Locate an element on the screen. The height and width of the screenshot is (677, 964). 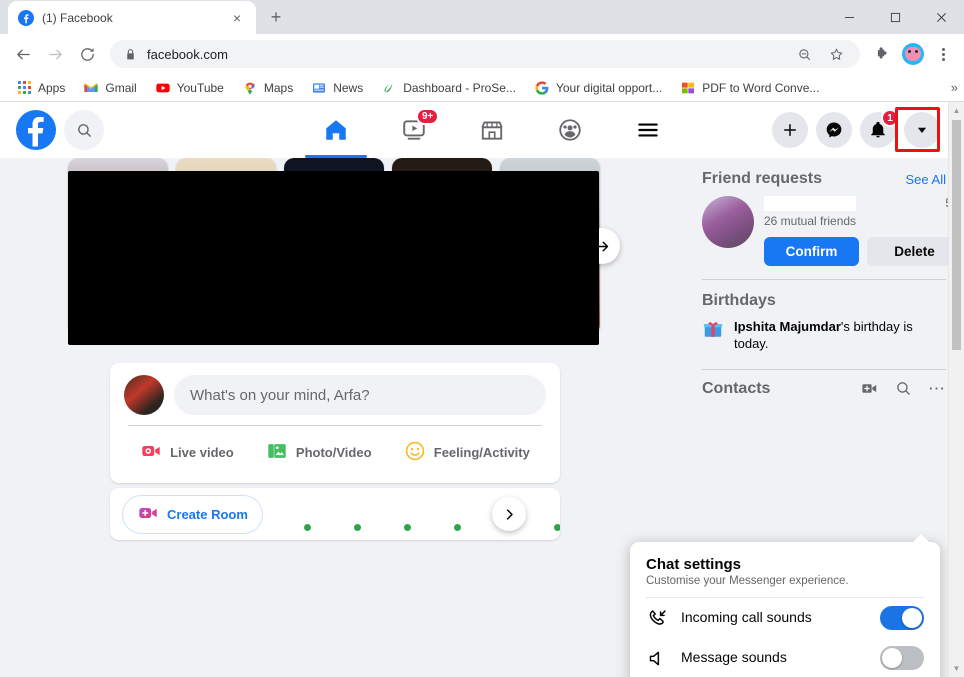
birthdays-title: Birthdays is located at coordinates (739, 300).